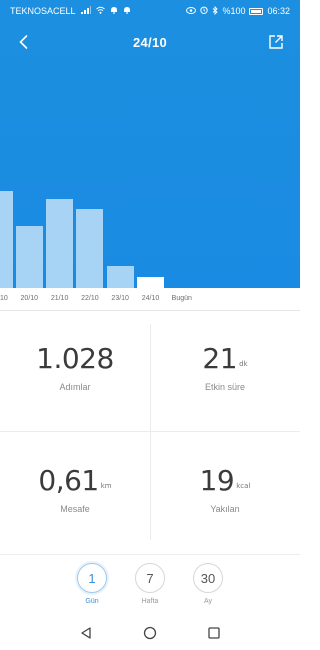 This screenshot has width=320, height=650. Describe the element at coordinates (75, 387) in the screenshot. I see `steps-label: Adımlar` at that location.